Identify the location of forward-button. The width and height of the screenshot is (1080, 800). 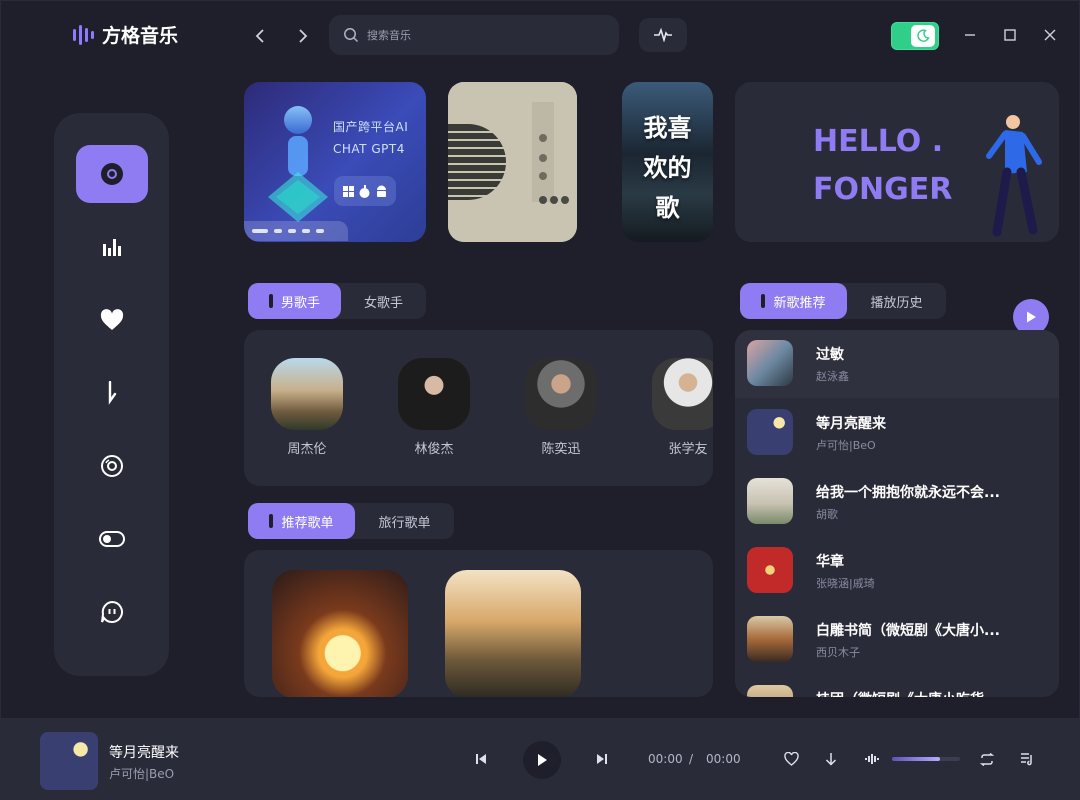
(303, 36).